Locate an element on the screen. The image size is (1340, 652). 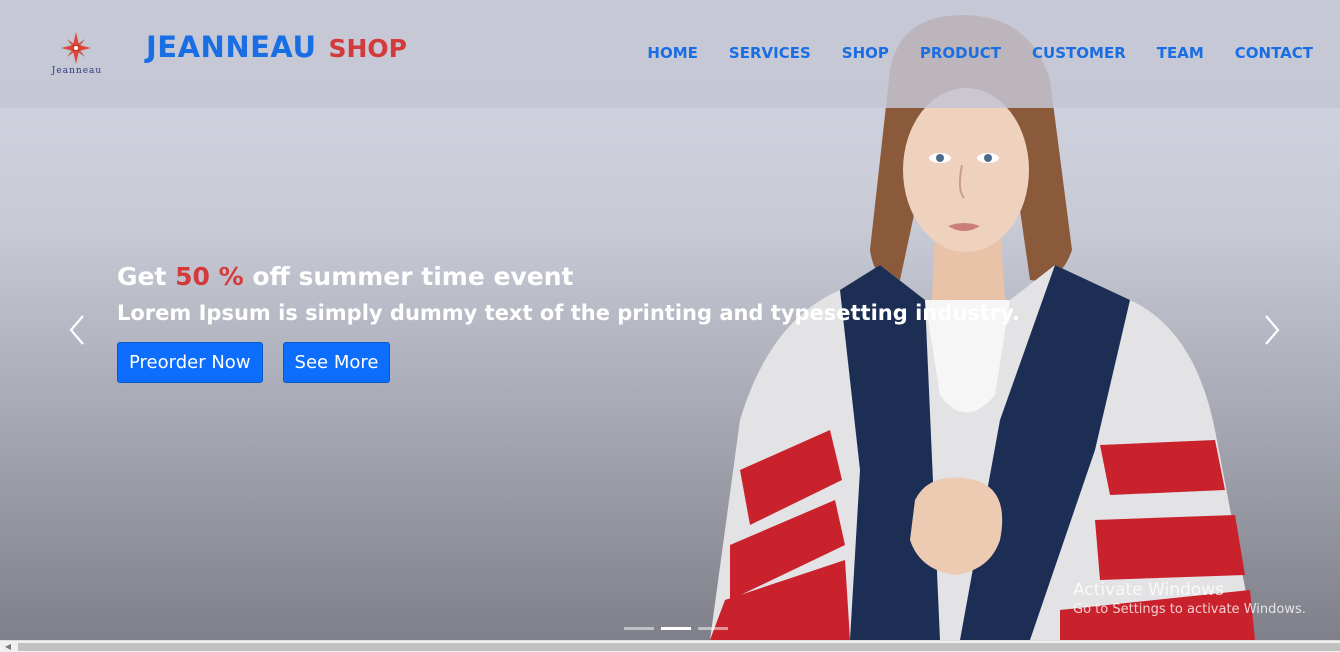
nav-contact: CONTACT is located at coordinates (1274, 53).